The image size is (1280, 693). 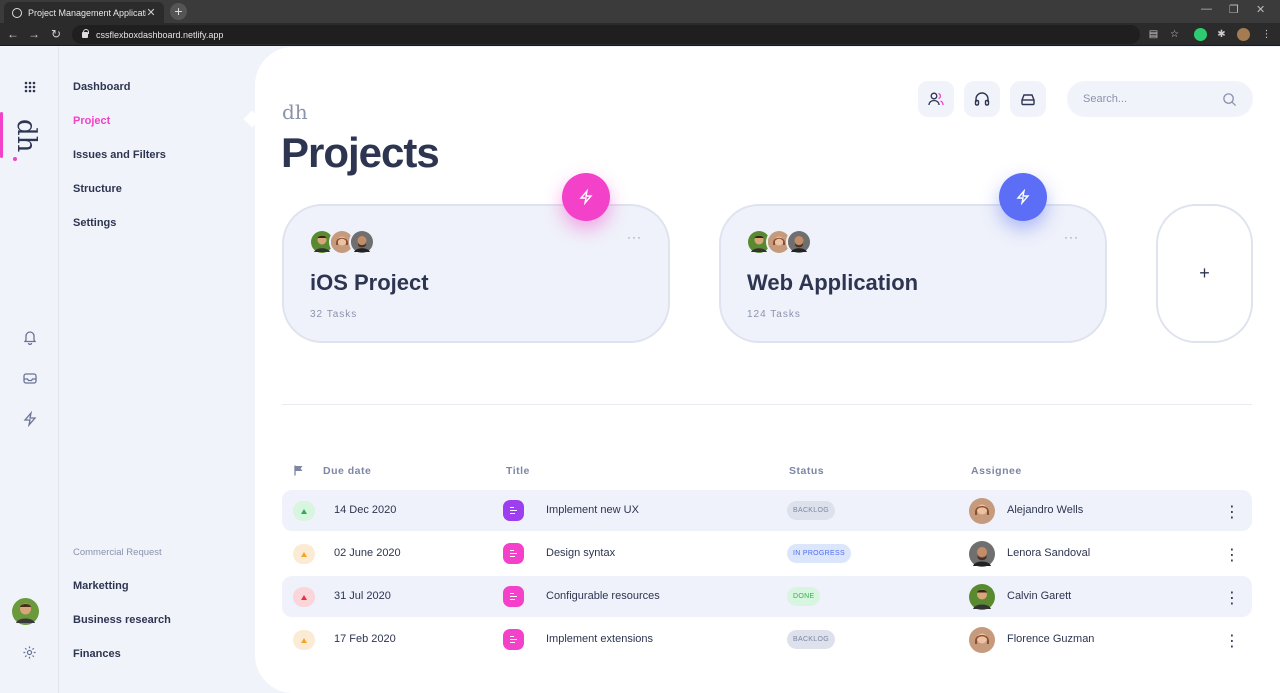 What do you see at coordinates (580, 553) in the screenshot?
I see `task-title: Design syntax` at bounding box center [580, 553].